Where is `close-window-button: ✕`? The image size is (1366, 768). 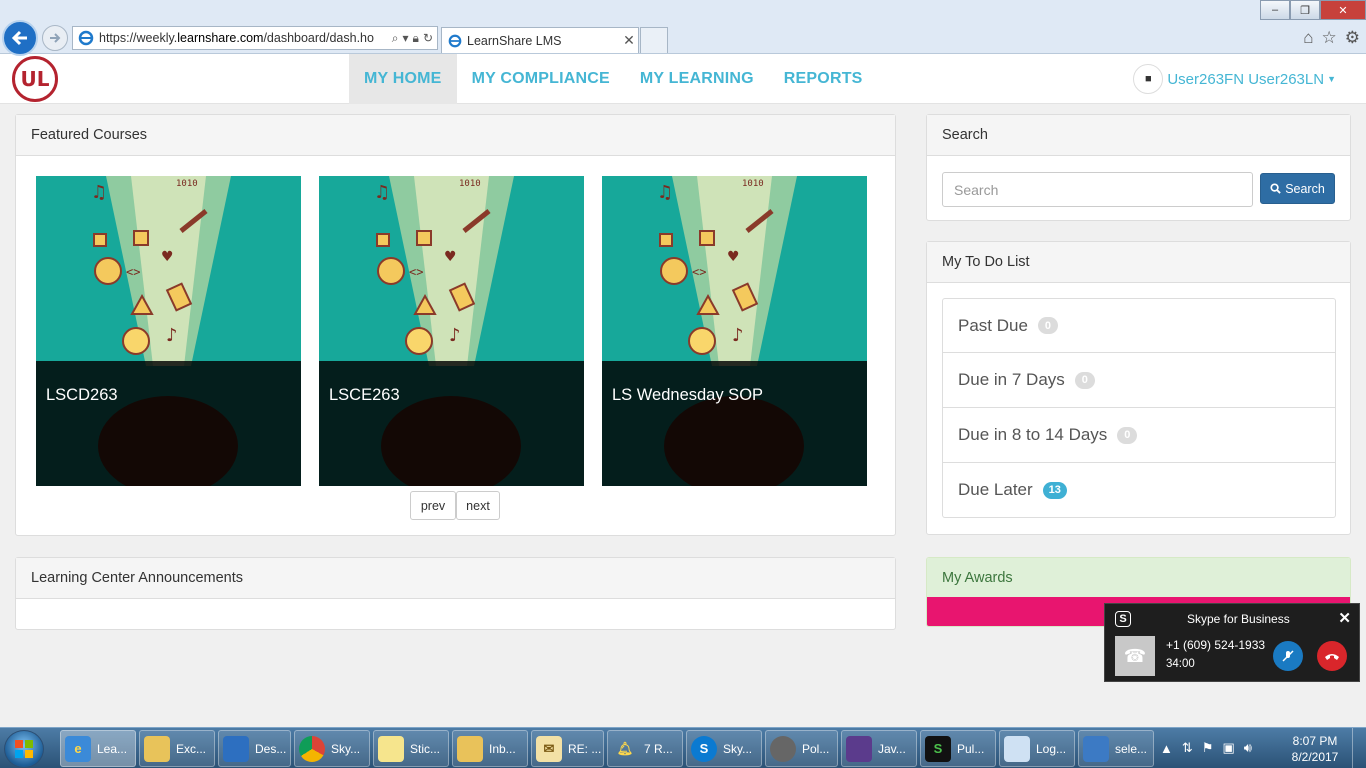
close-window-button: ✕ is located at coordinates (1343, 10).